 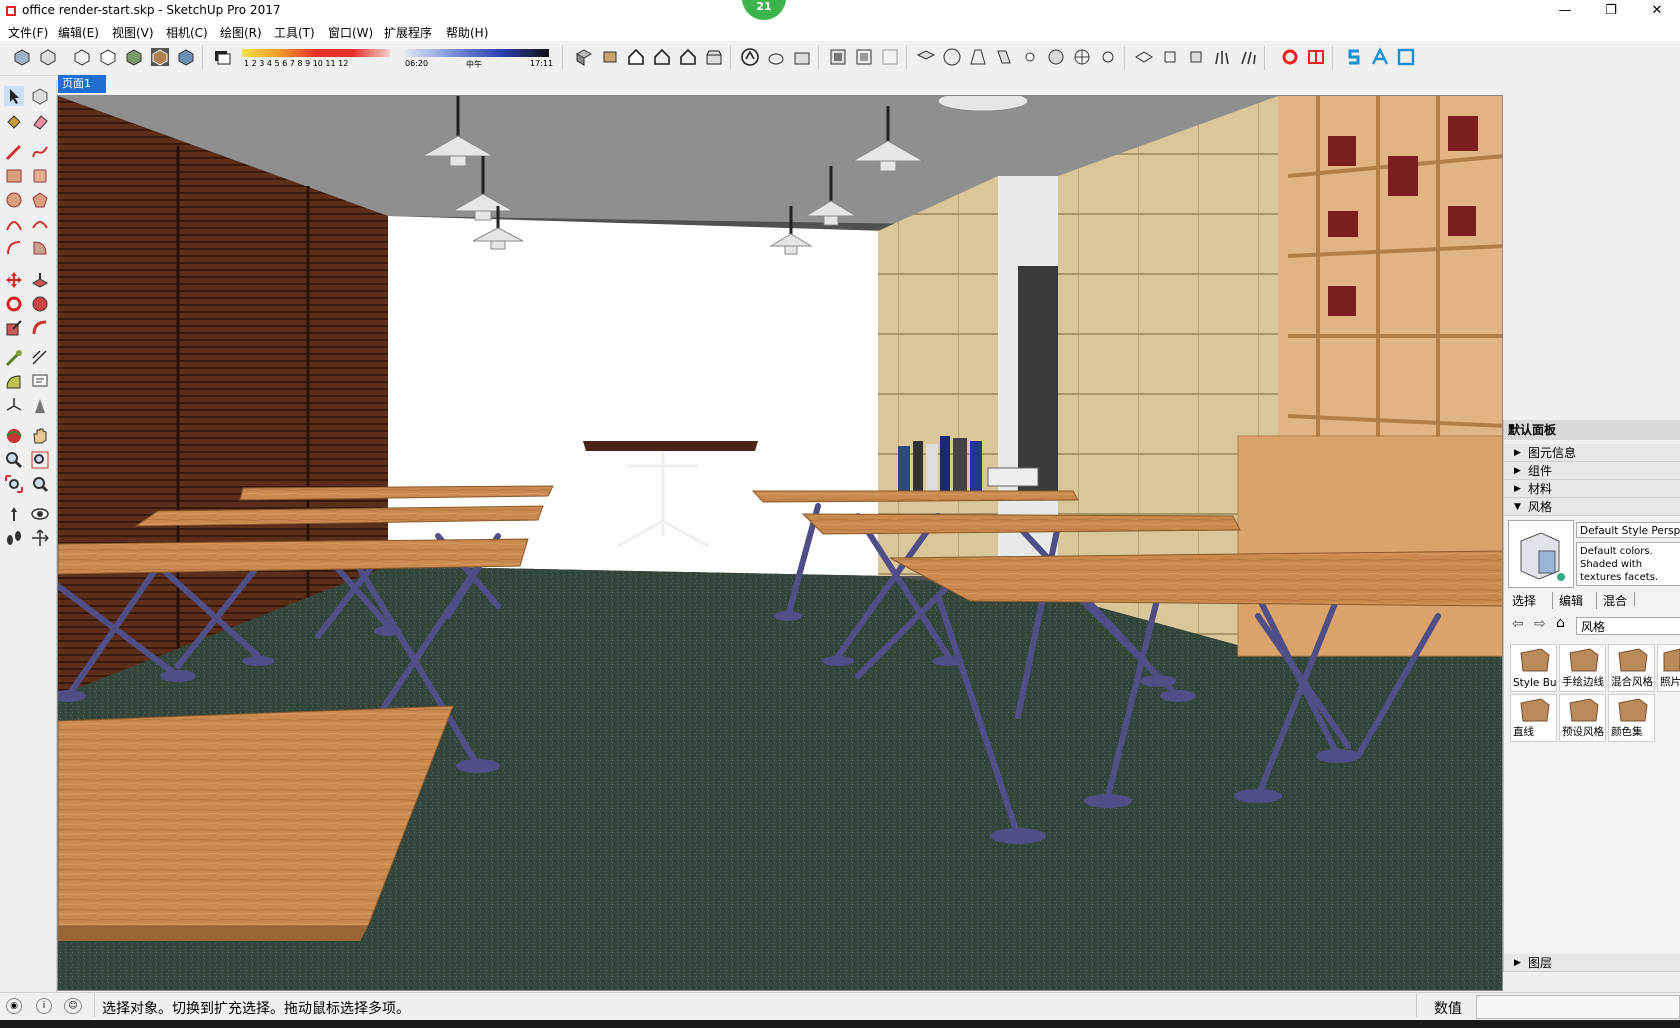 I want to click on home-icon: ⌂, so click(x=1560, y=623).